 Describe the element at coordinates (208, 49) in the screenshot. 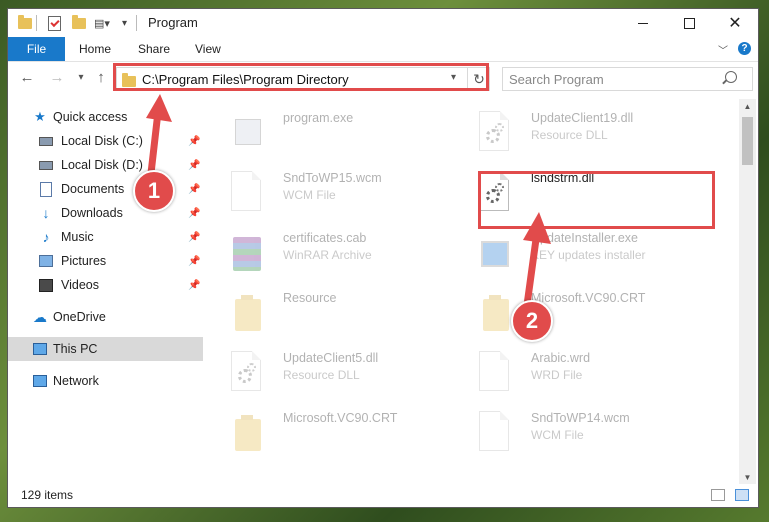

I see `tab-view: View` at that location.